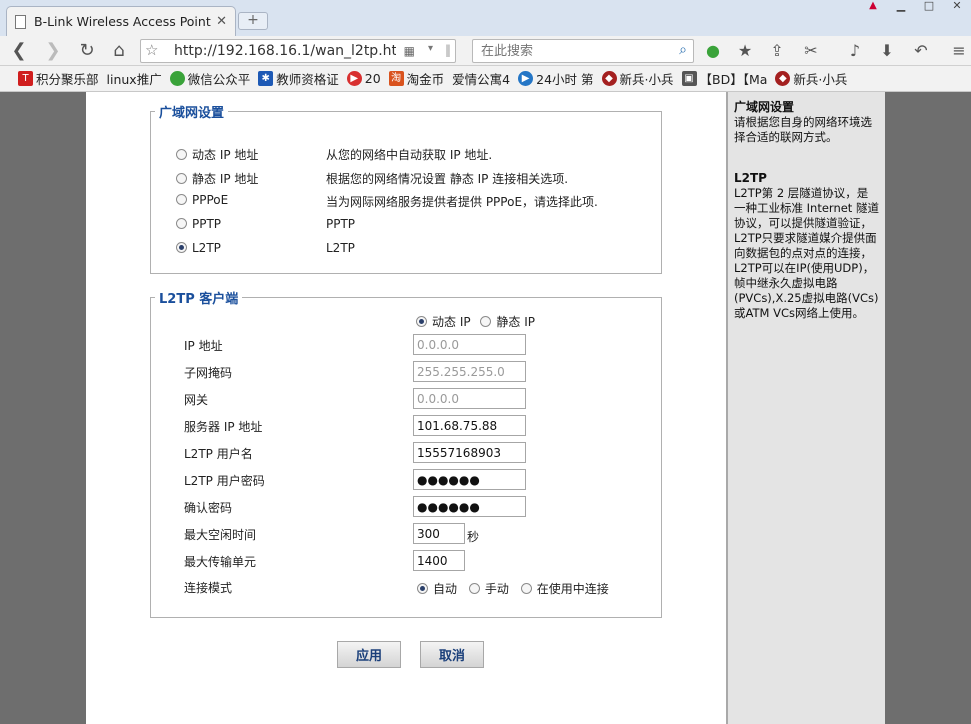  I want to click on tv-icon: ▣, so click(689, 78).